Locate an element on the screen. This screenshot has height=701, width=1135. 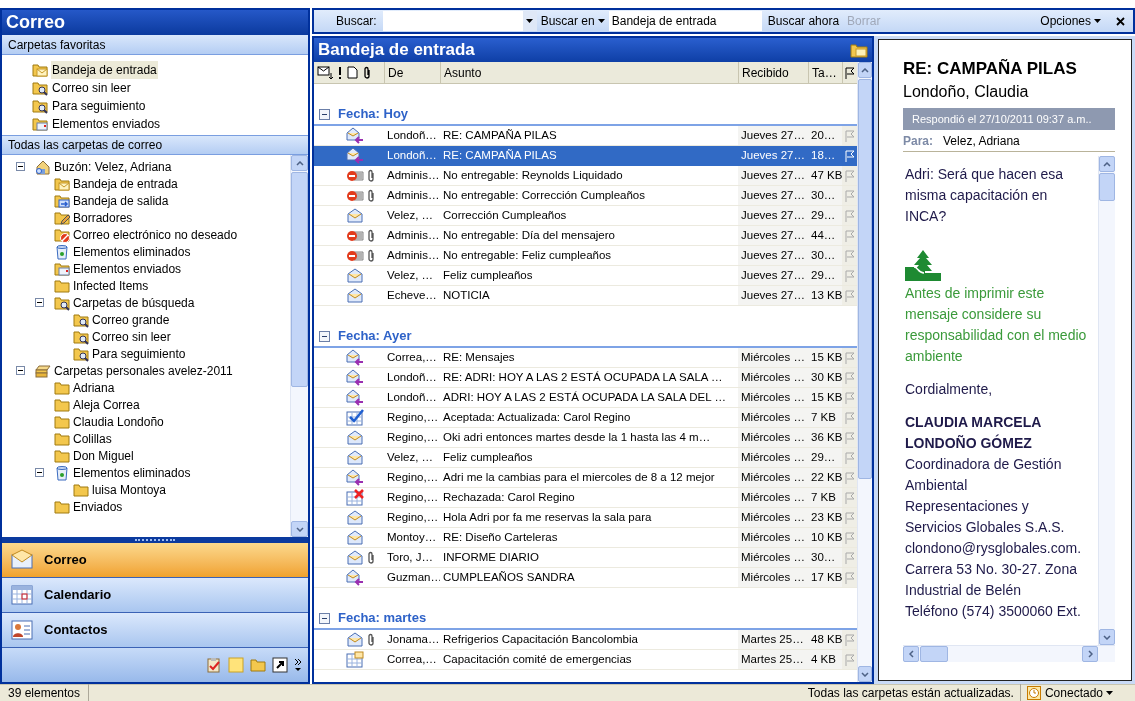
folder-item: Correo sin leer is located at coordinates (131, 336).